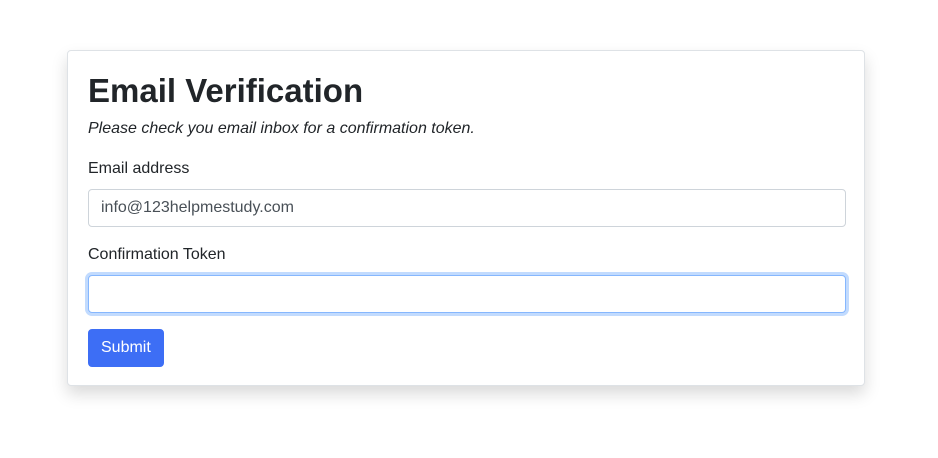 The image size is (938, 458). Describe the element at coordinates (139, 168) in the screenshot. I see `email-label: Email address` at that location.